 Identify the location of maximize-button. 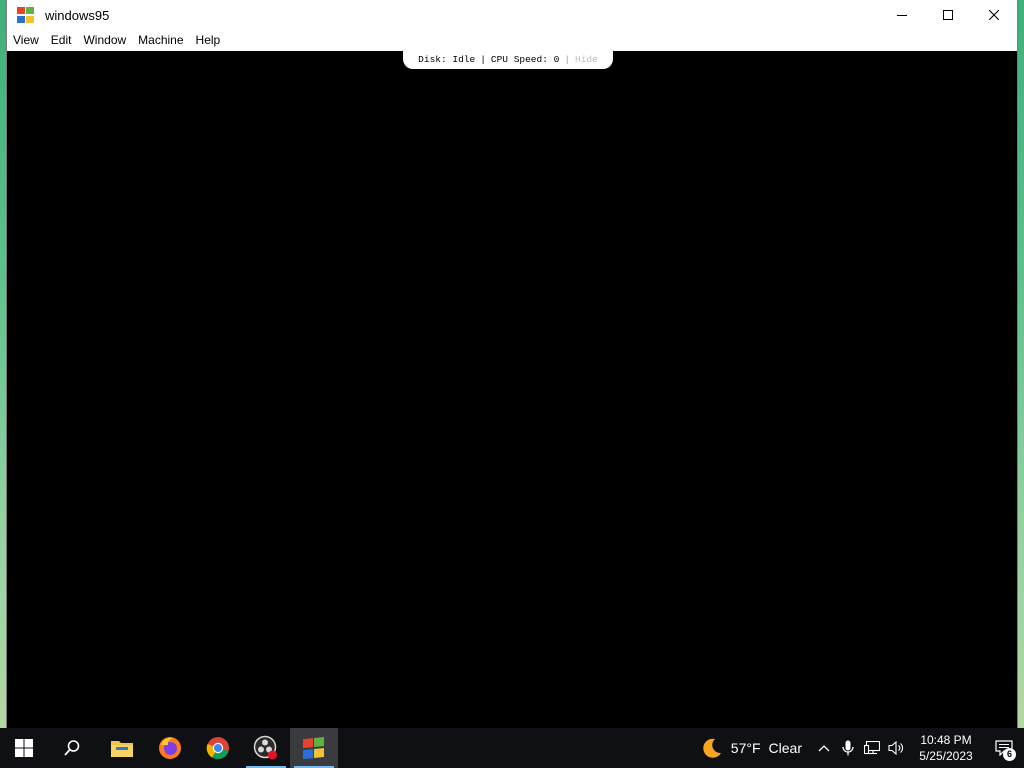
(948, 15).